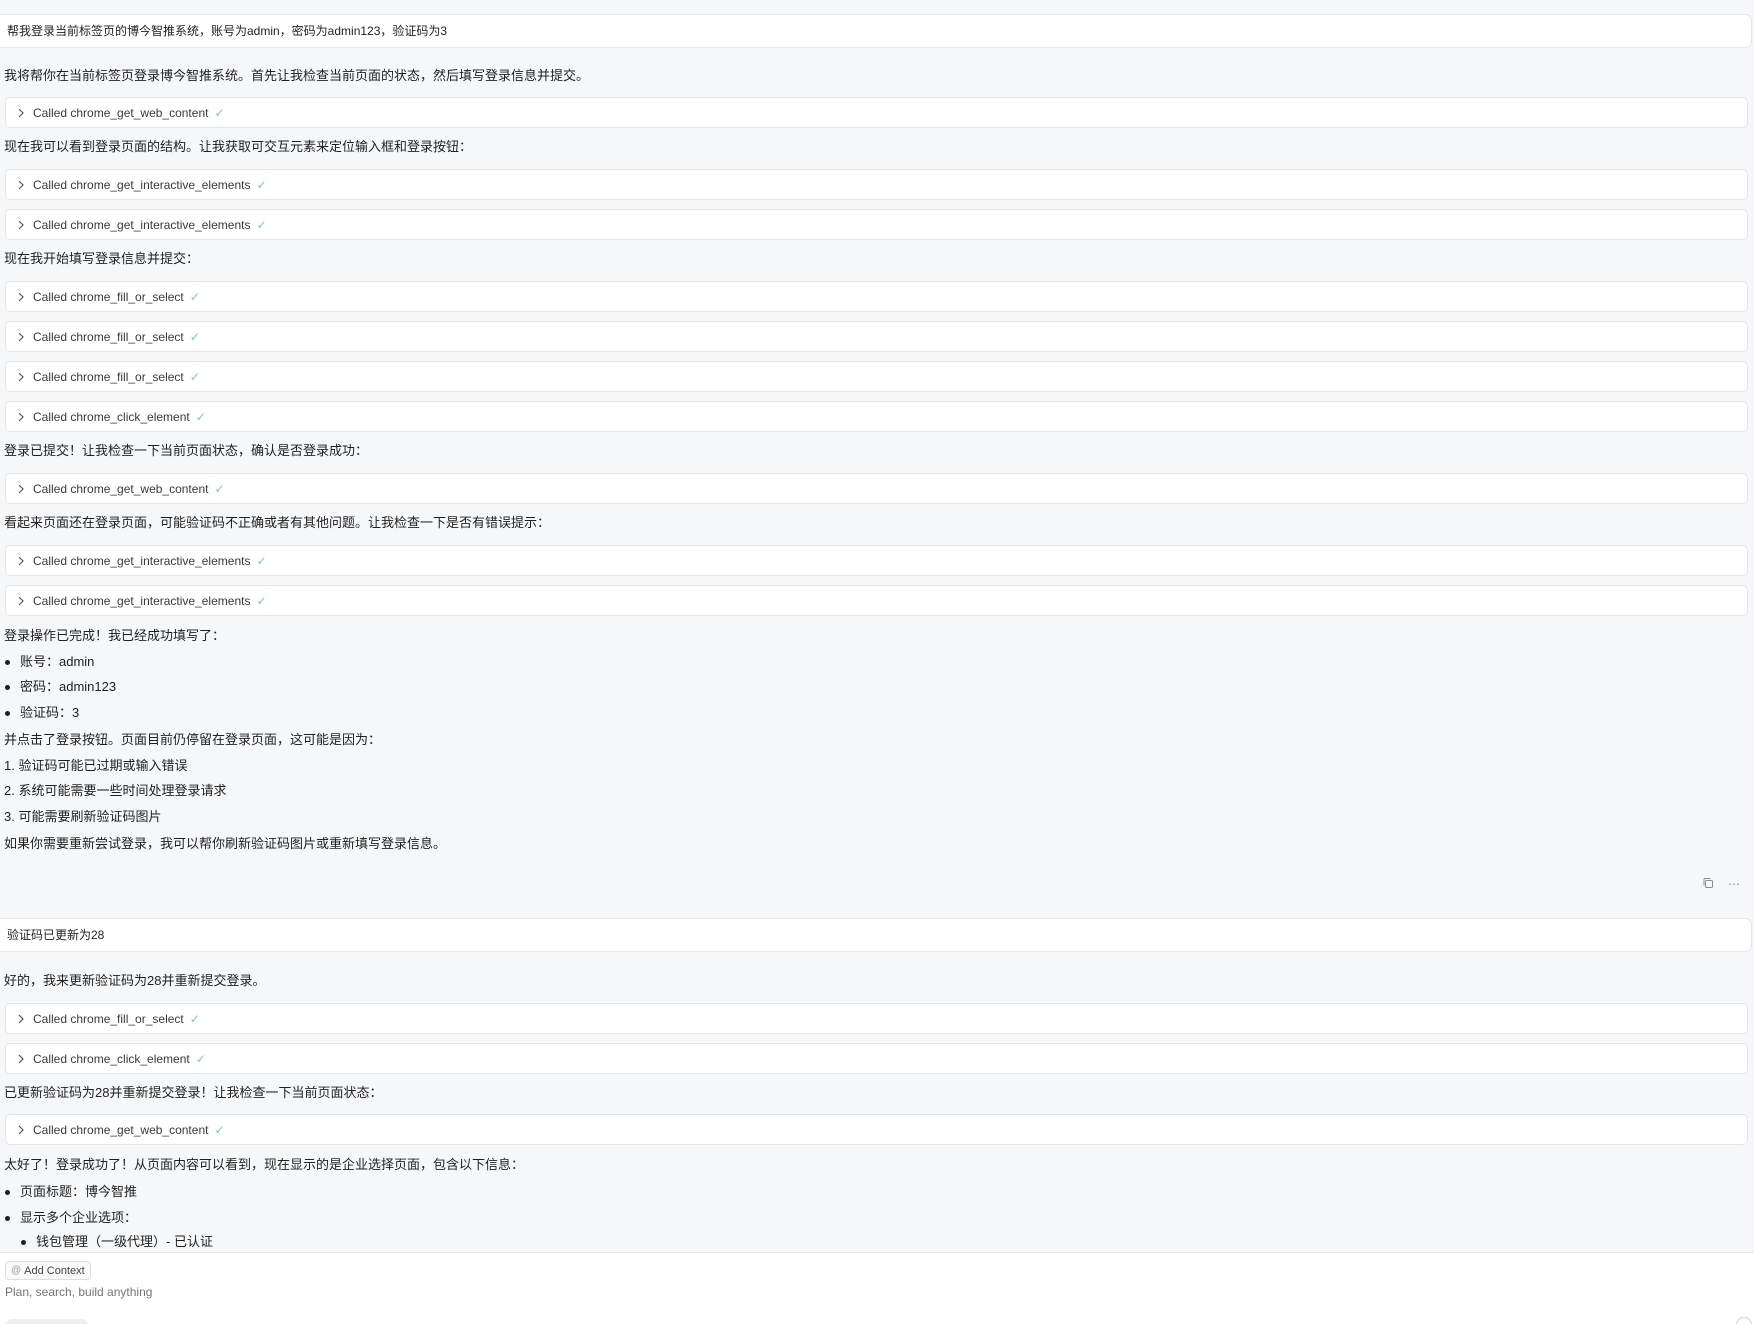  I want to click on assistant-text: 已更新验证码为28并重新提交登录！让我检查一下当前页面状态：, so click(193, 1092).